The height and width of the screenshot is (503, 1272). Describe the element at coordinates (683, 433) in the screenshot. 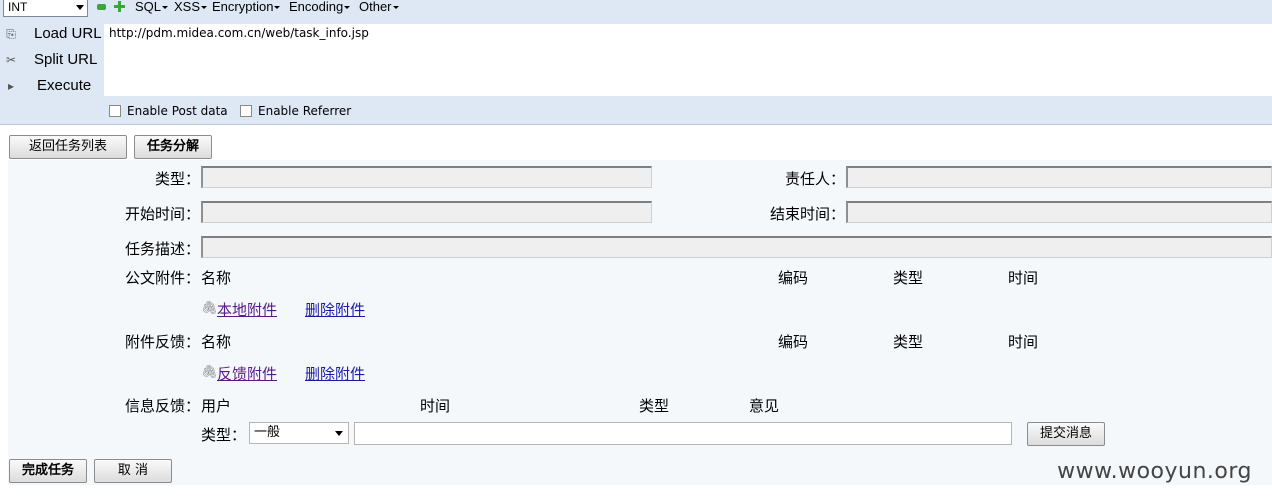

I see `message-input` at that location.